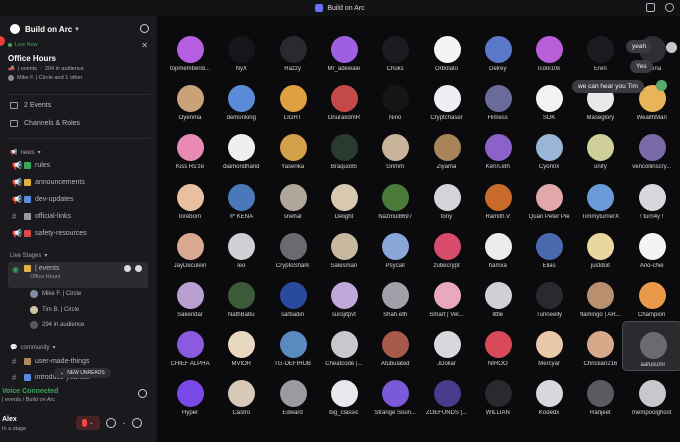  Describe the element at coordinates (144, 28) in the screenshot. I see `invite-icon` at that location.